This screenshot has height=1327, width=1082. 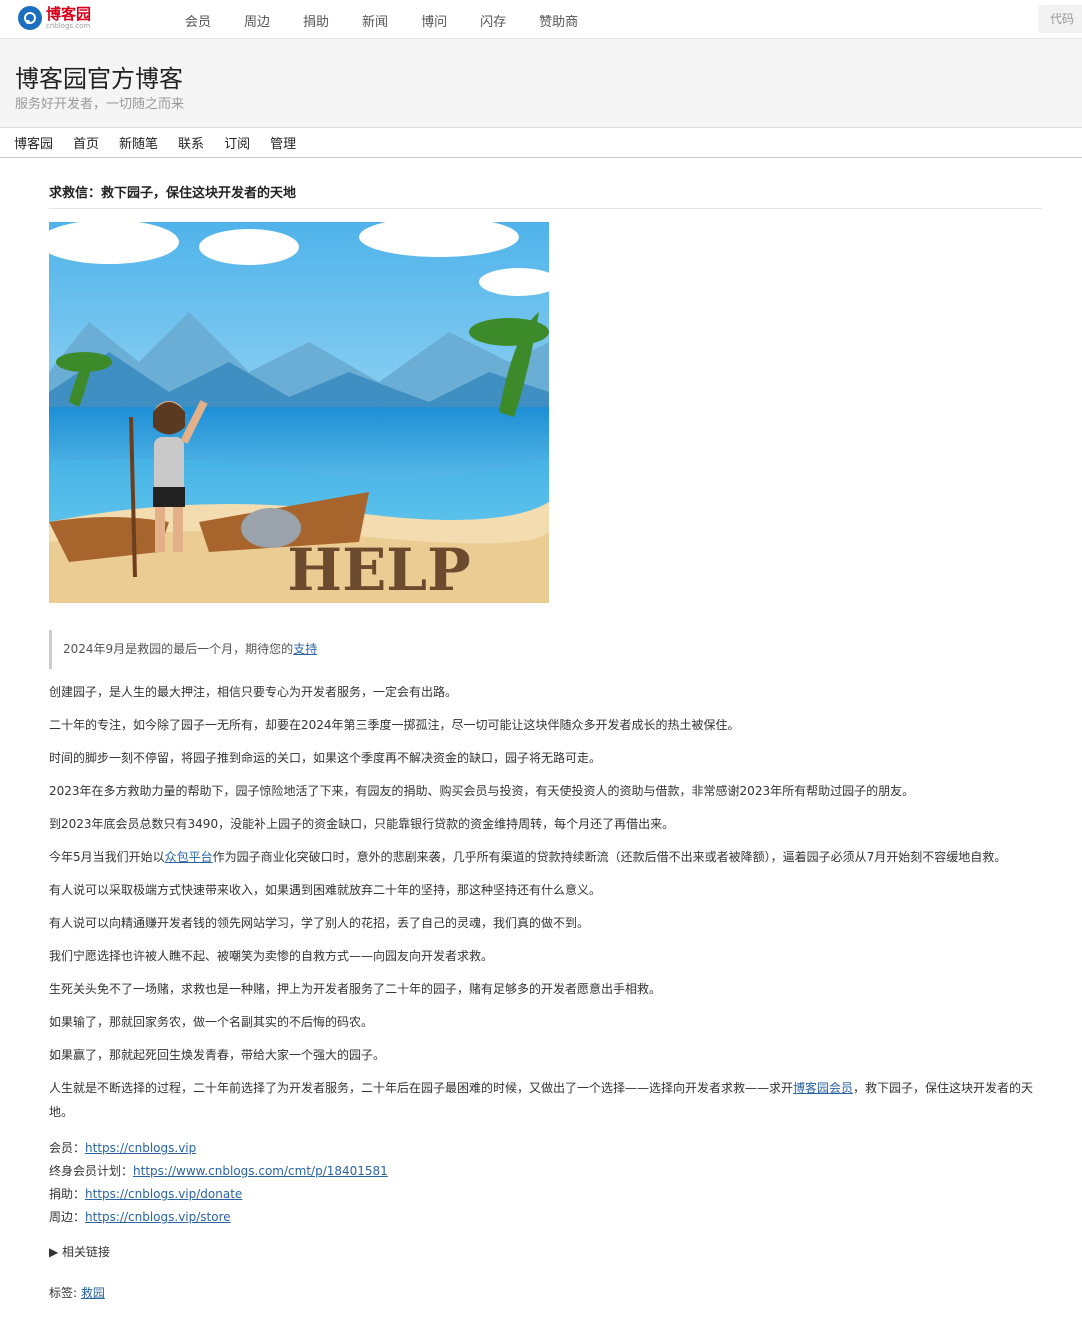 What do you see at coordinates (91, 1171) in the screenshot?
I see `link-label: 终身会员计划：` at bounding box center [91, 1171].